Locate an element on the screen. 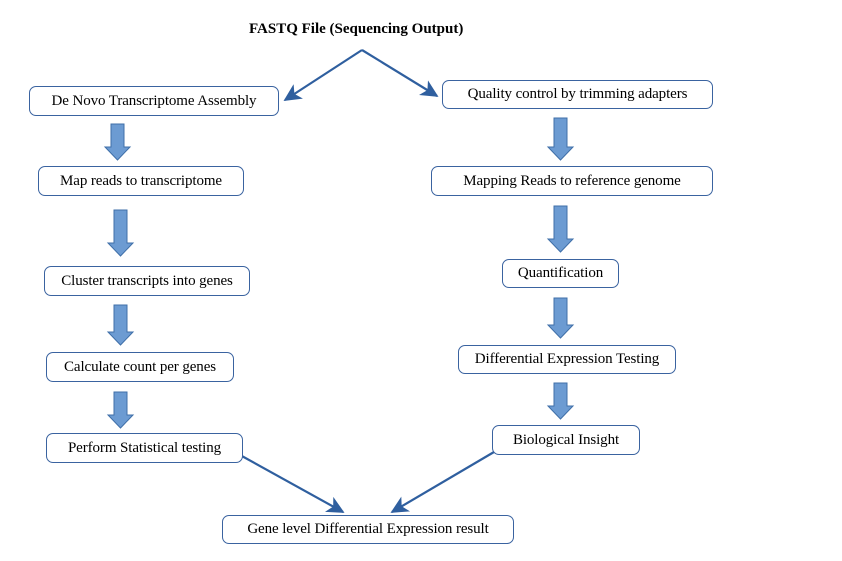 The height and width of the screenshot is (561, 842). node-label: Mapping Reads to reference genome is located at coordinates (572, 180).